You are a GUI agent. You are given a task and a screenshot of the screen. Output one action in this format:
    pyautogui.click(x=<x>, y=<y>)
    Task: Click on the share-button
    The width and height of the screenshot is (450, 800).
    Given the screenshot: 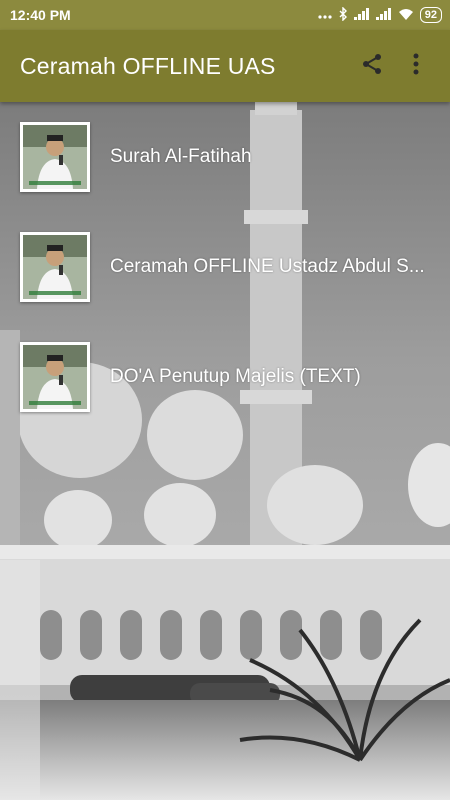 What is the action you would take?
    pyautogui.click(x=372, y=66)
    